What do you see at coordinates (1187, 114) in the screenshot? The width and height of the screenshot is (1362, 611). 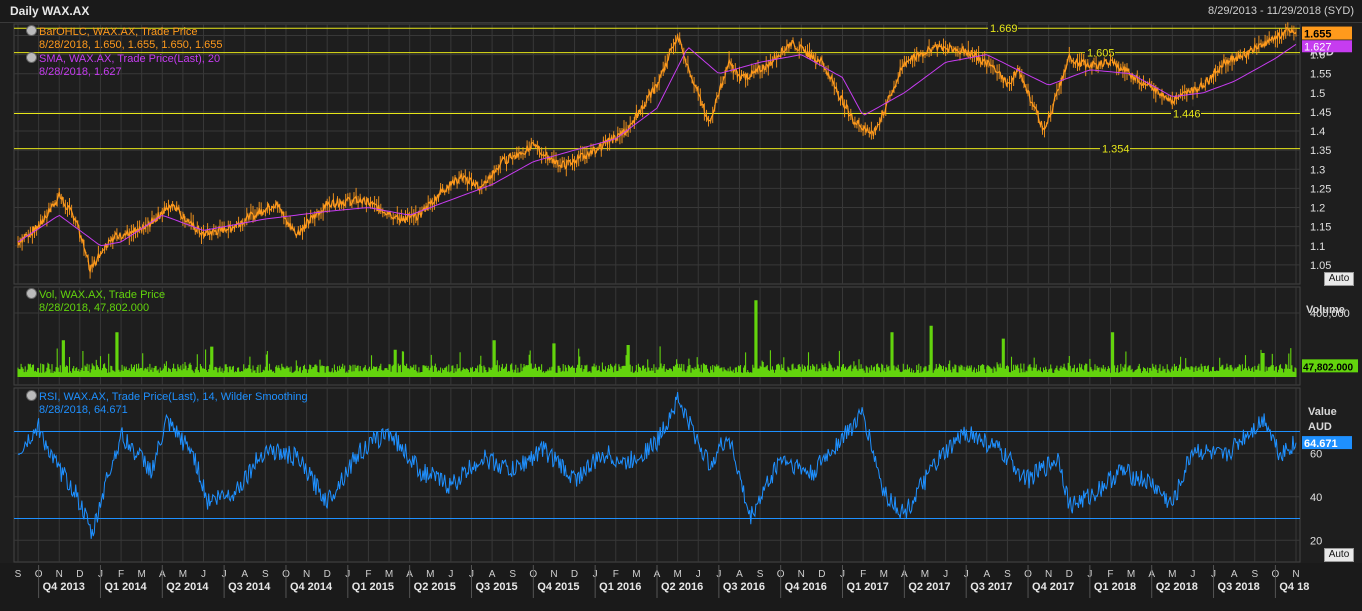 I see `reference-line-label: 1.446` at bounding box center [1187, 114].